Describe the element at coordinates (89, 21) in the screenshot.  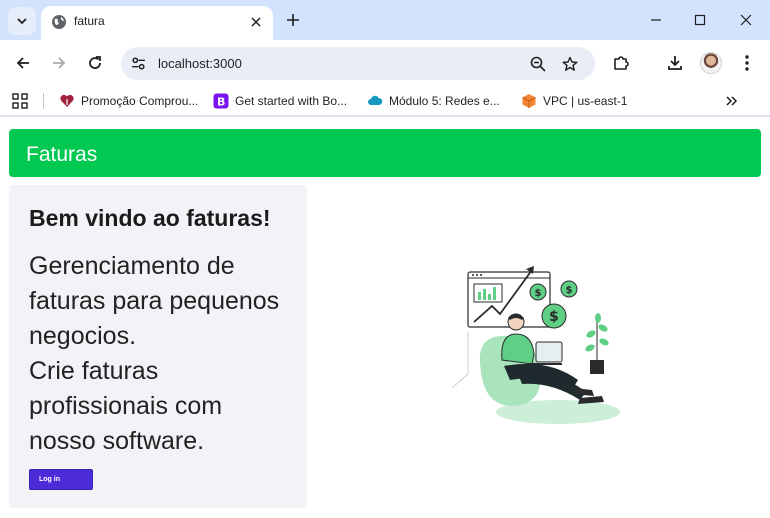
I see `tab-title: fatura` at that location.